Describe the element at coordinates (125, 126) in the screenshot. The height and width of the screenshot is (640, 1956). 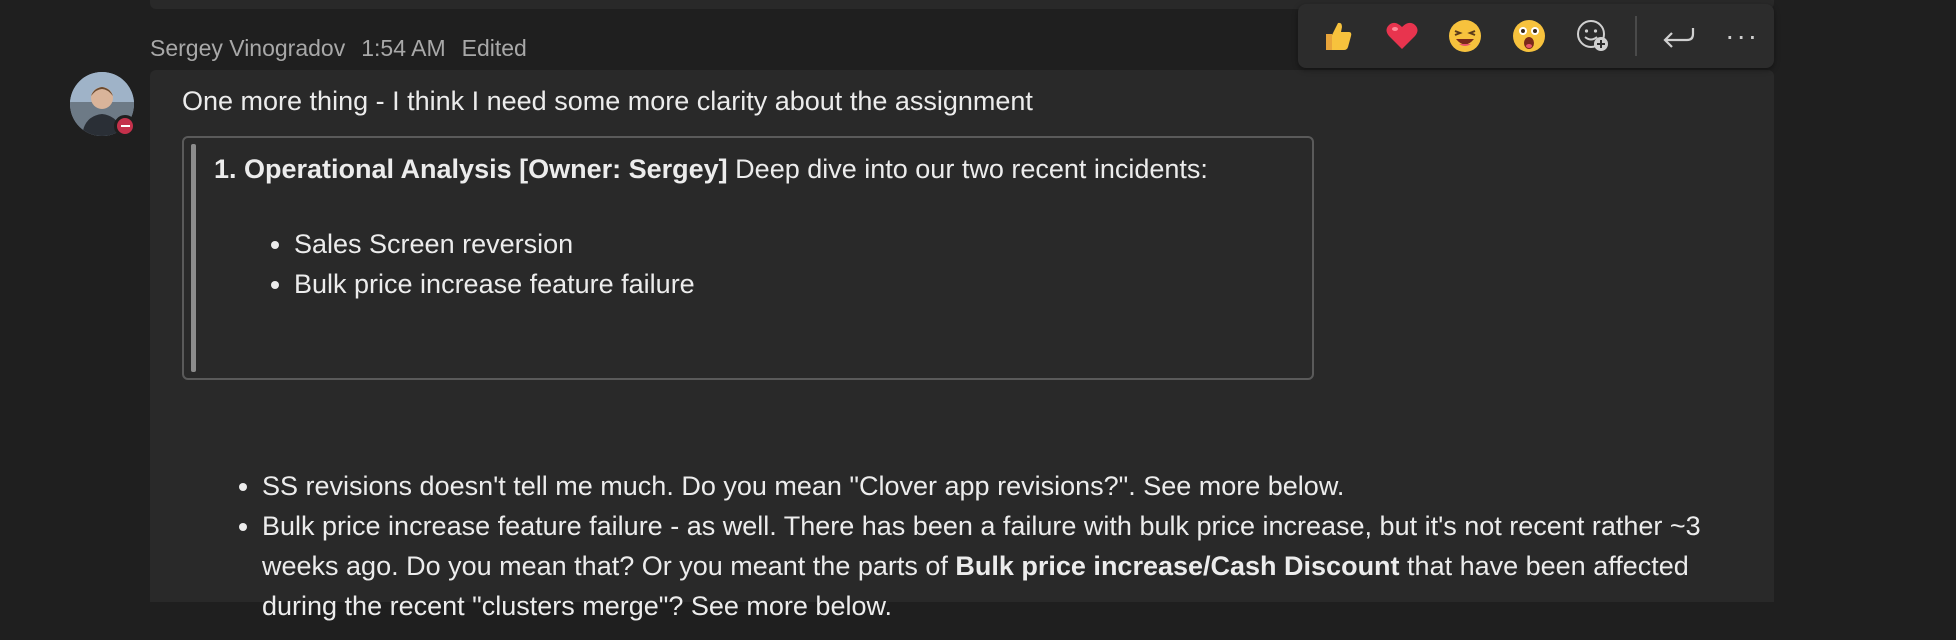
I see `dnd-status-icon` at that location.